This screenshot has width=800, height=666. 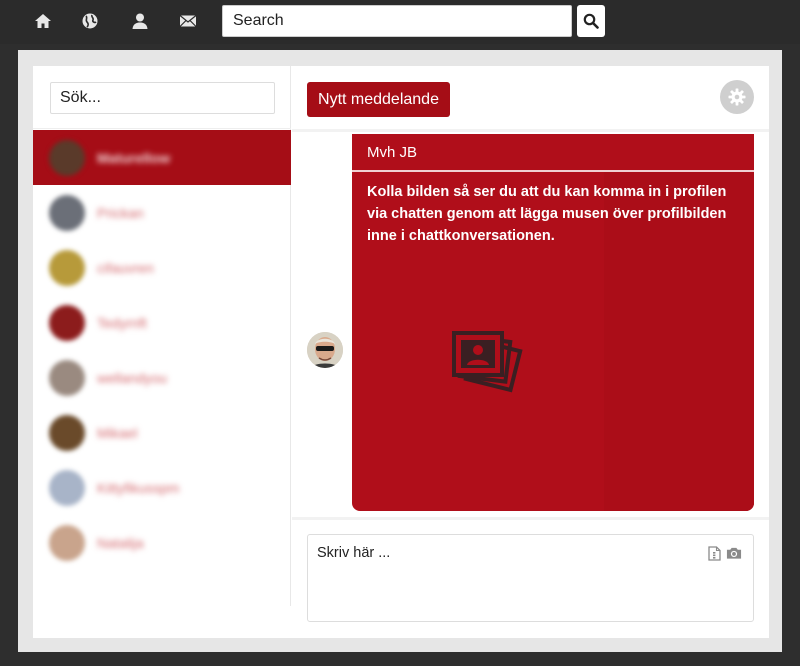 I want to click on contact-name: cifauvren, so click(x=125, y=267).